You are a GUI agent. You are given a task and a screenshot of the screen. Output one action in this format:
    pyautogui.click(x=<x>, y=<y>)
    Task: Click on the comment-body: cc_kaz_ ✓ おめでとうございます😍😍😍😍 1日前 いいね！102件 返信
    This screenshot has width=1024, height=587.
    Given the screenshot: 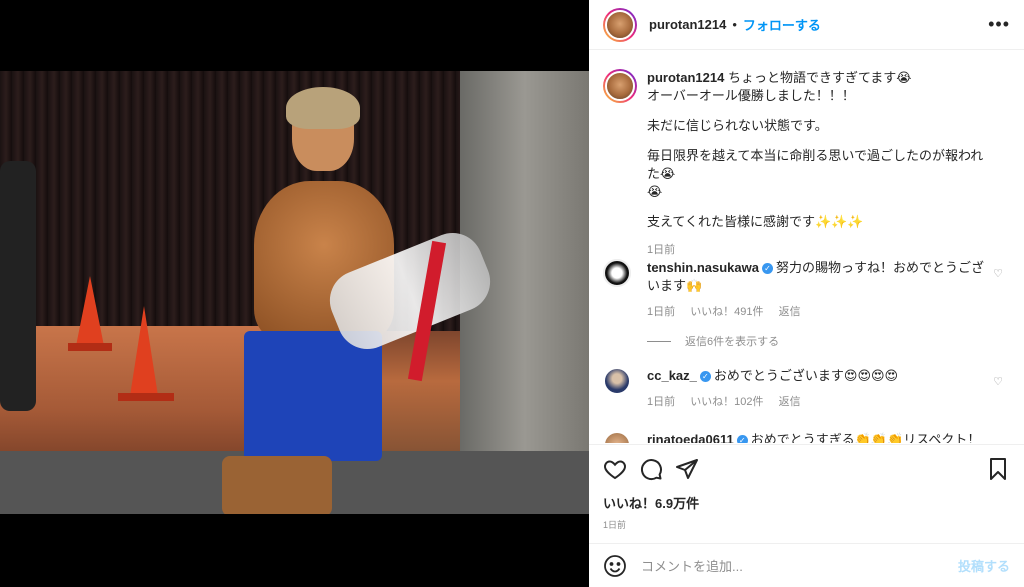 What is the action you would take?
    pyautogui.click(x=819, y=389)
    